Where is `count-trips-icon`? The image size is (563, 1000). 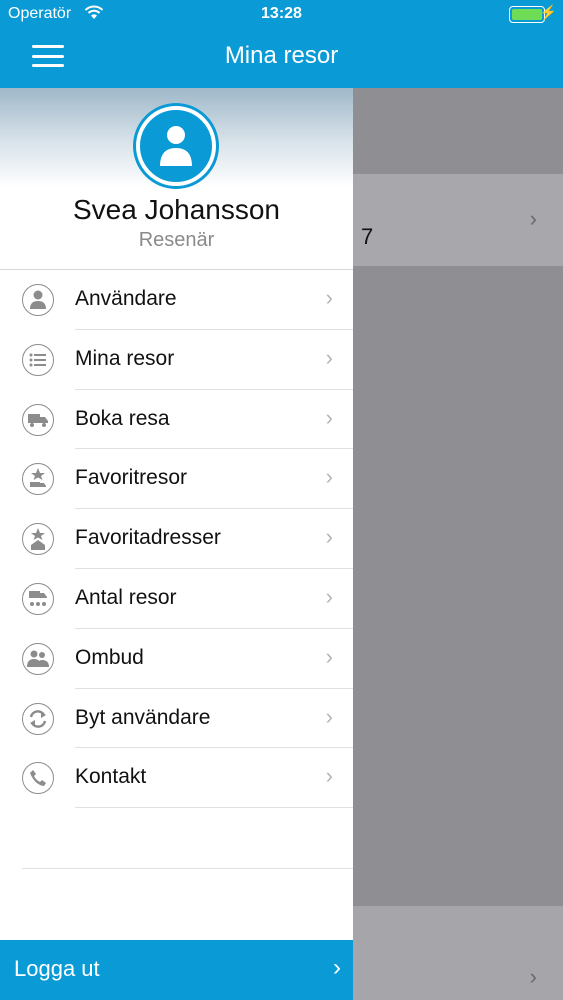
count-trips-icon is located at coordinates (38, 598).